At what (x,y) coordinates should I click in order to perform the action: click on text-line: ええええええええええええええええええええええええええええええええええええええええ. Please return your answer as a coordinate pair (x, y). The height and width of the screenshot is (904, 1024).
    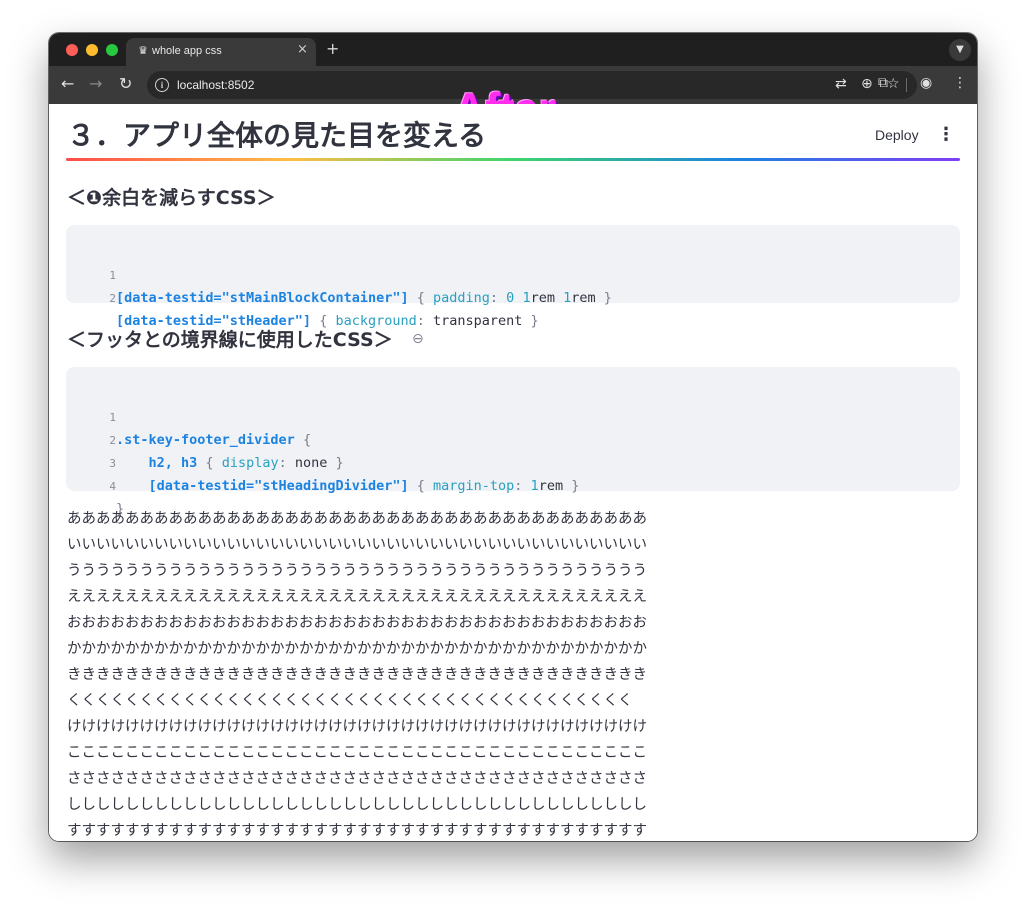
    Looking at the image, I should click on (357, 597).